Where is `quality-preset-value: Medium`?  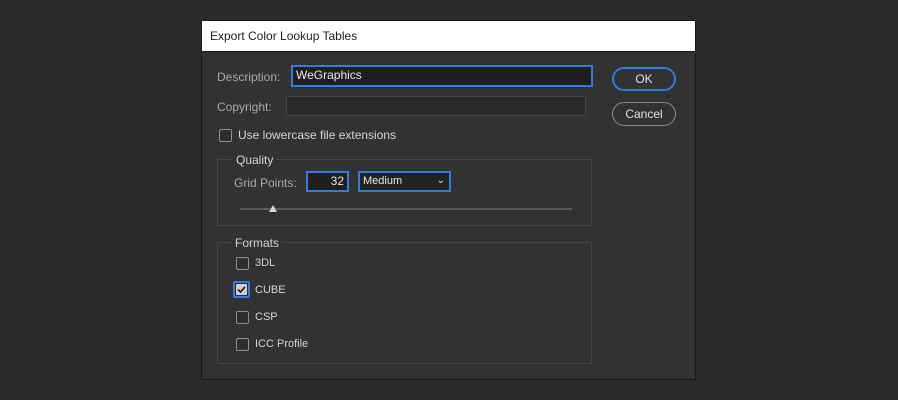 quality-preset-value: Medium is located at coordinates (383, 181).